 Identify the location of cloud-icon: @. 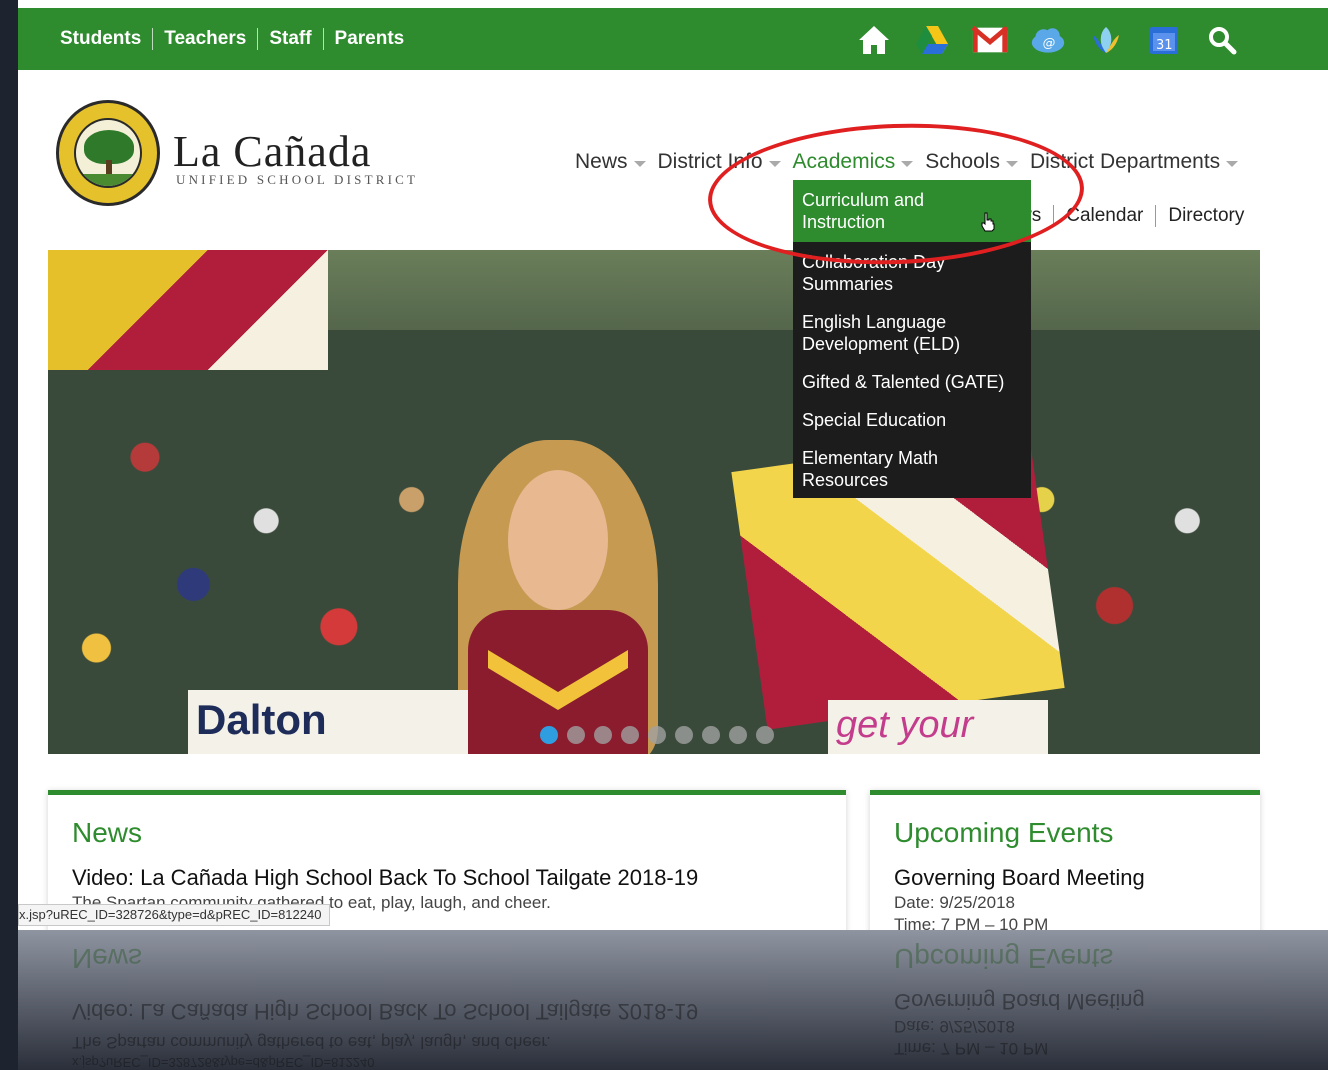
(1048, 40).